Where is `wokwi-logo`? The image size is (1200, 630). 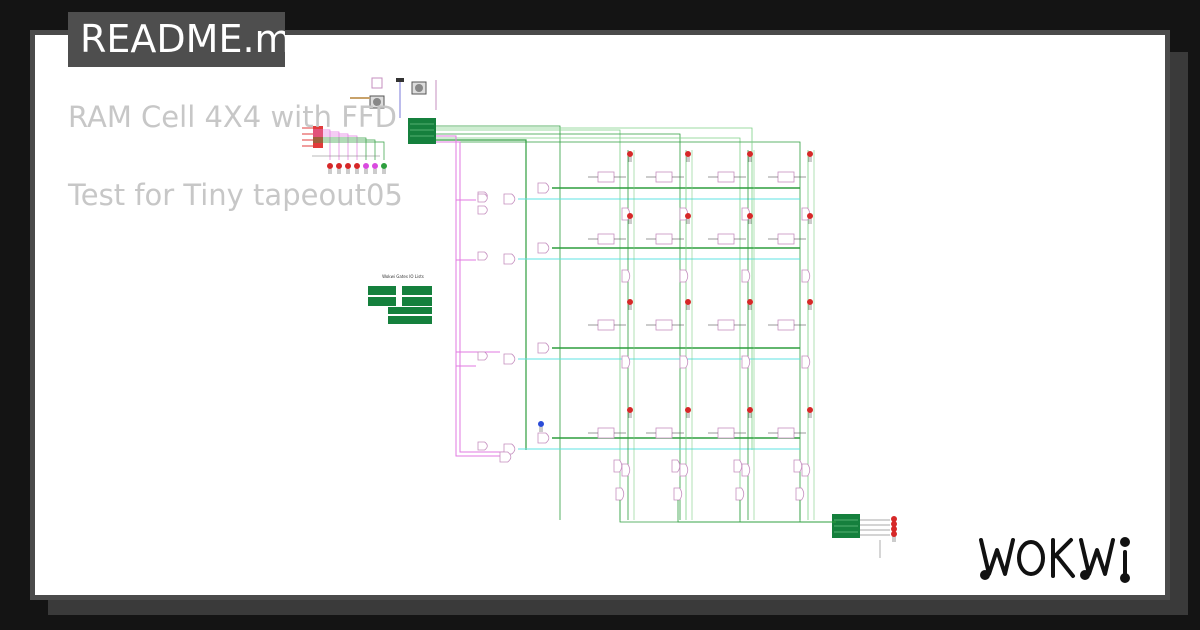 wokwi-logo is located at coordinates (1054, 560).